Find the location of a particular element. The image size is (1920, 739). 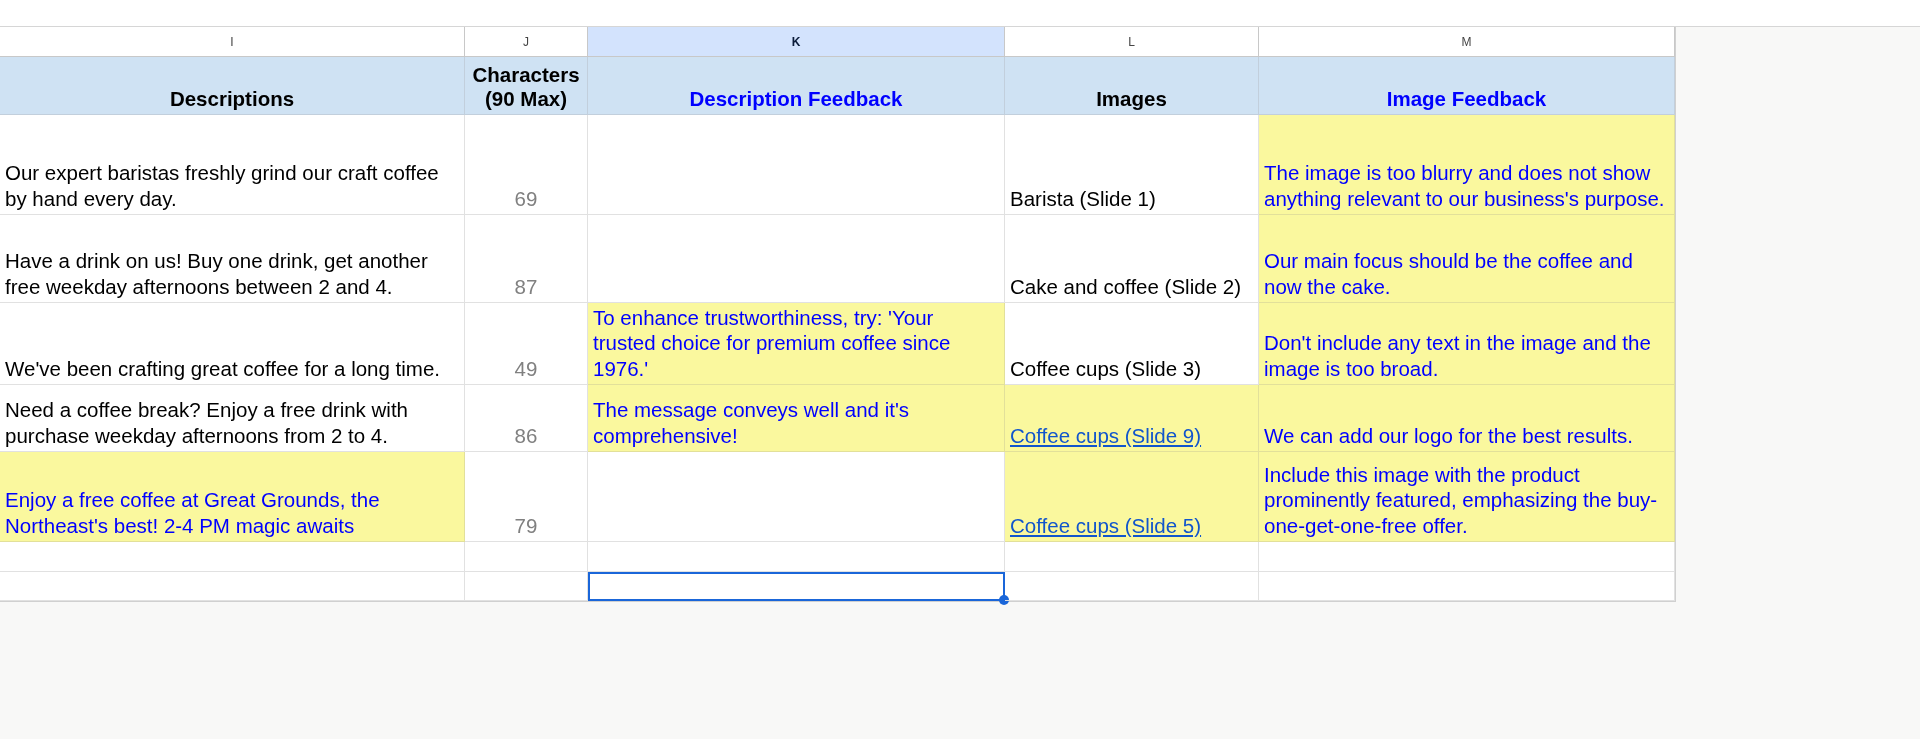

table-cell: 79 is located at coordinates (526, 497).